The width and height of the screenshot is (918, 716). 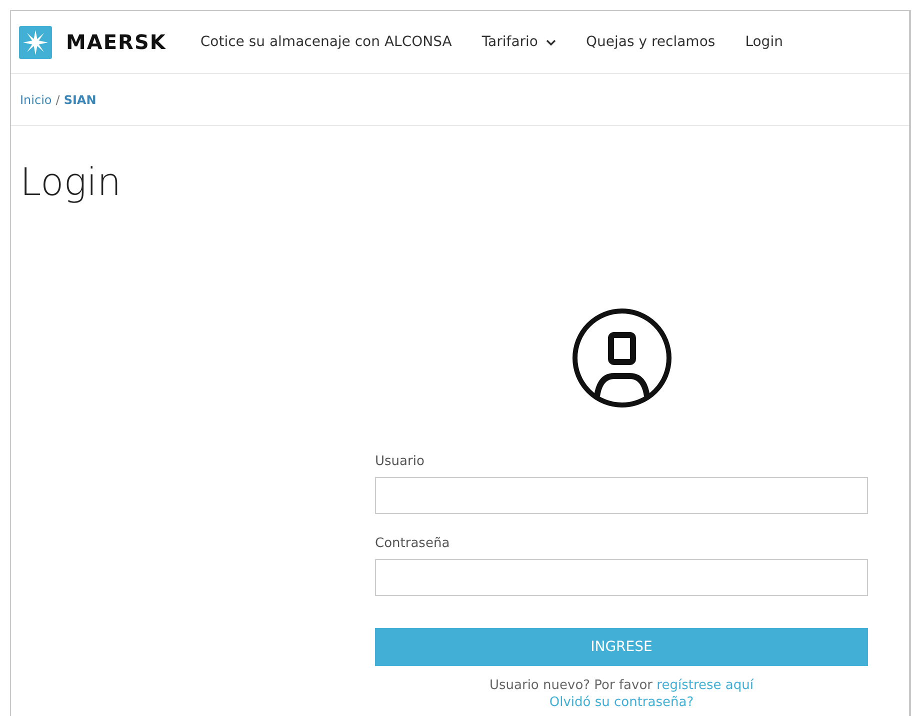 I want to click on breadcrumb-link: SIAN, so click(x=80, y=99).